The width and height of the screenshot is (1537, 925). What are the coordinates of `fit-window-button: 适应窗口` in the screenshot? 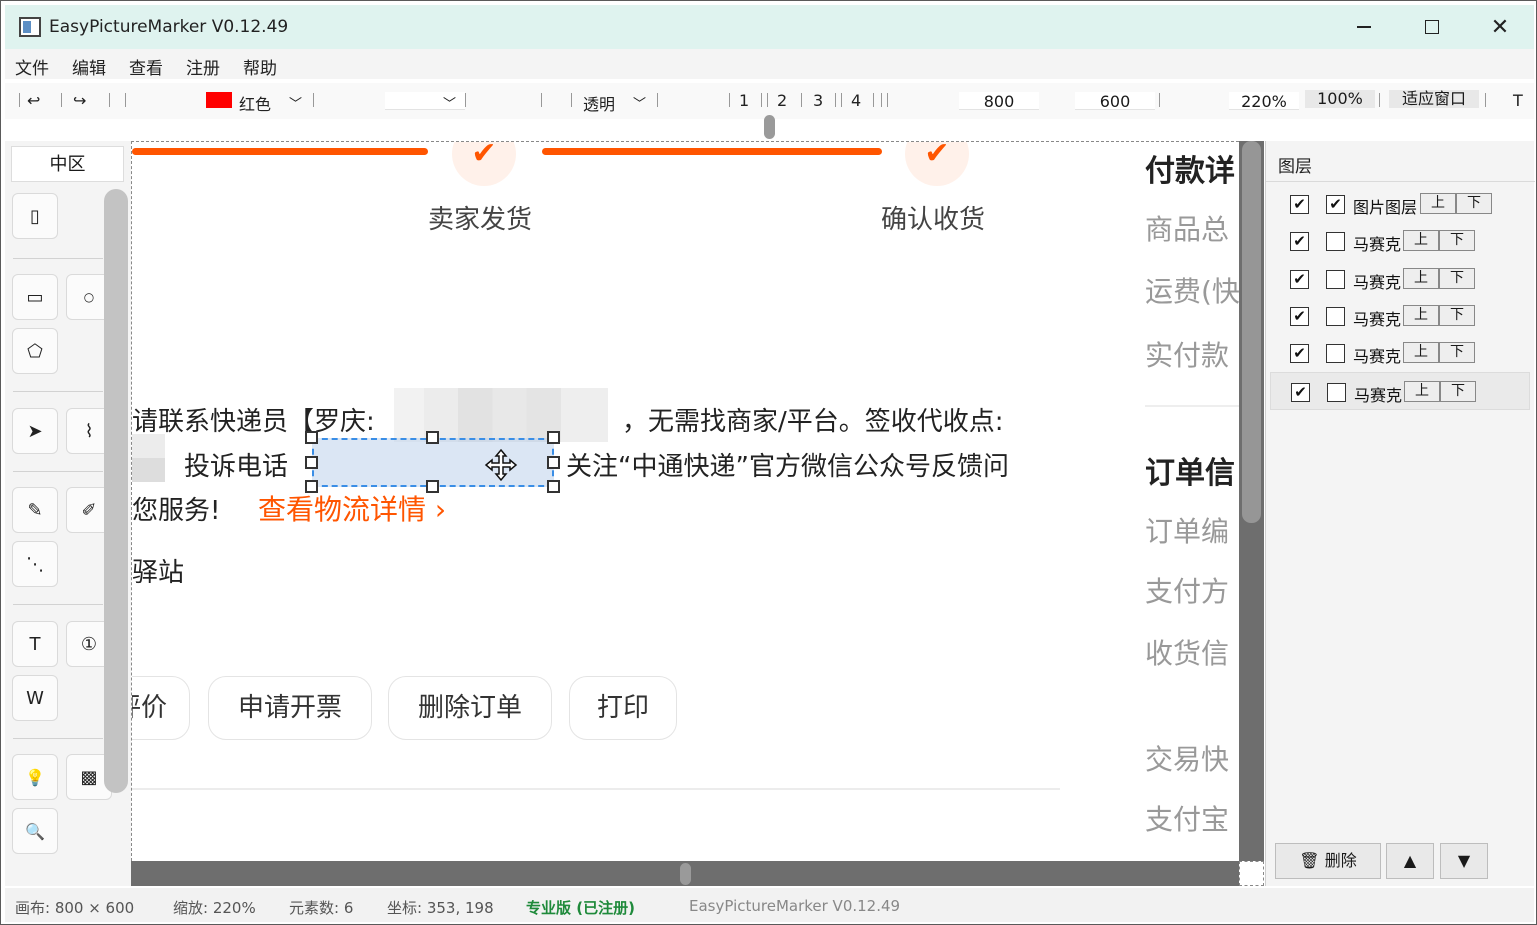 It's located at (1434, 99).